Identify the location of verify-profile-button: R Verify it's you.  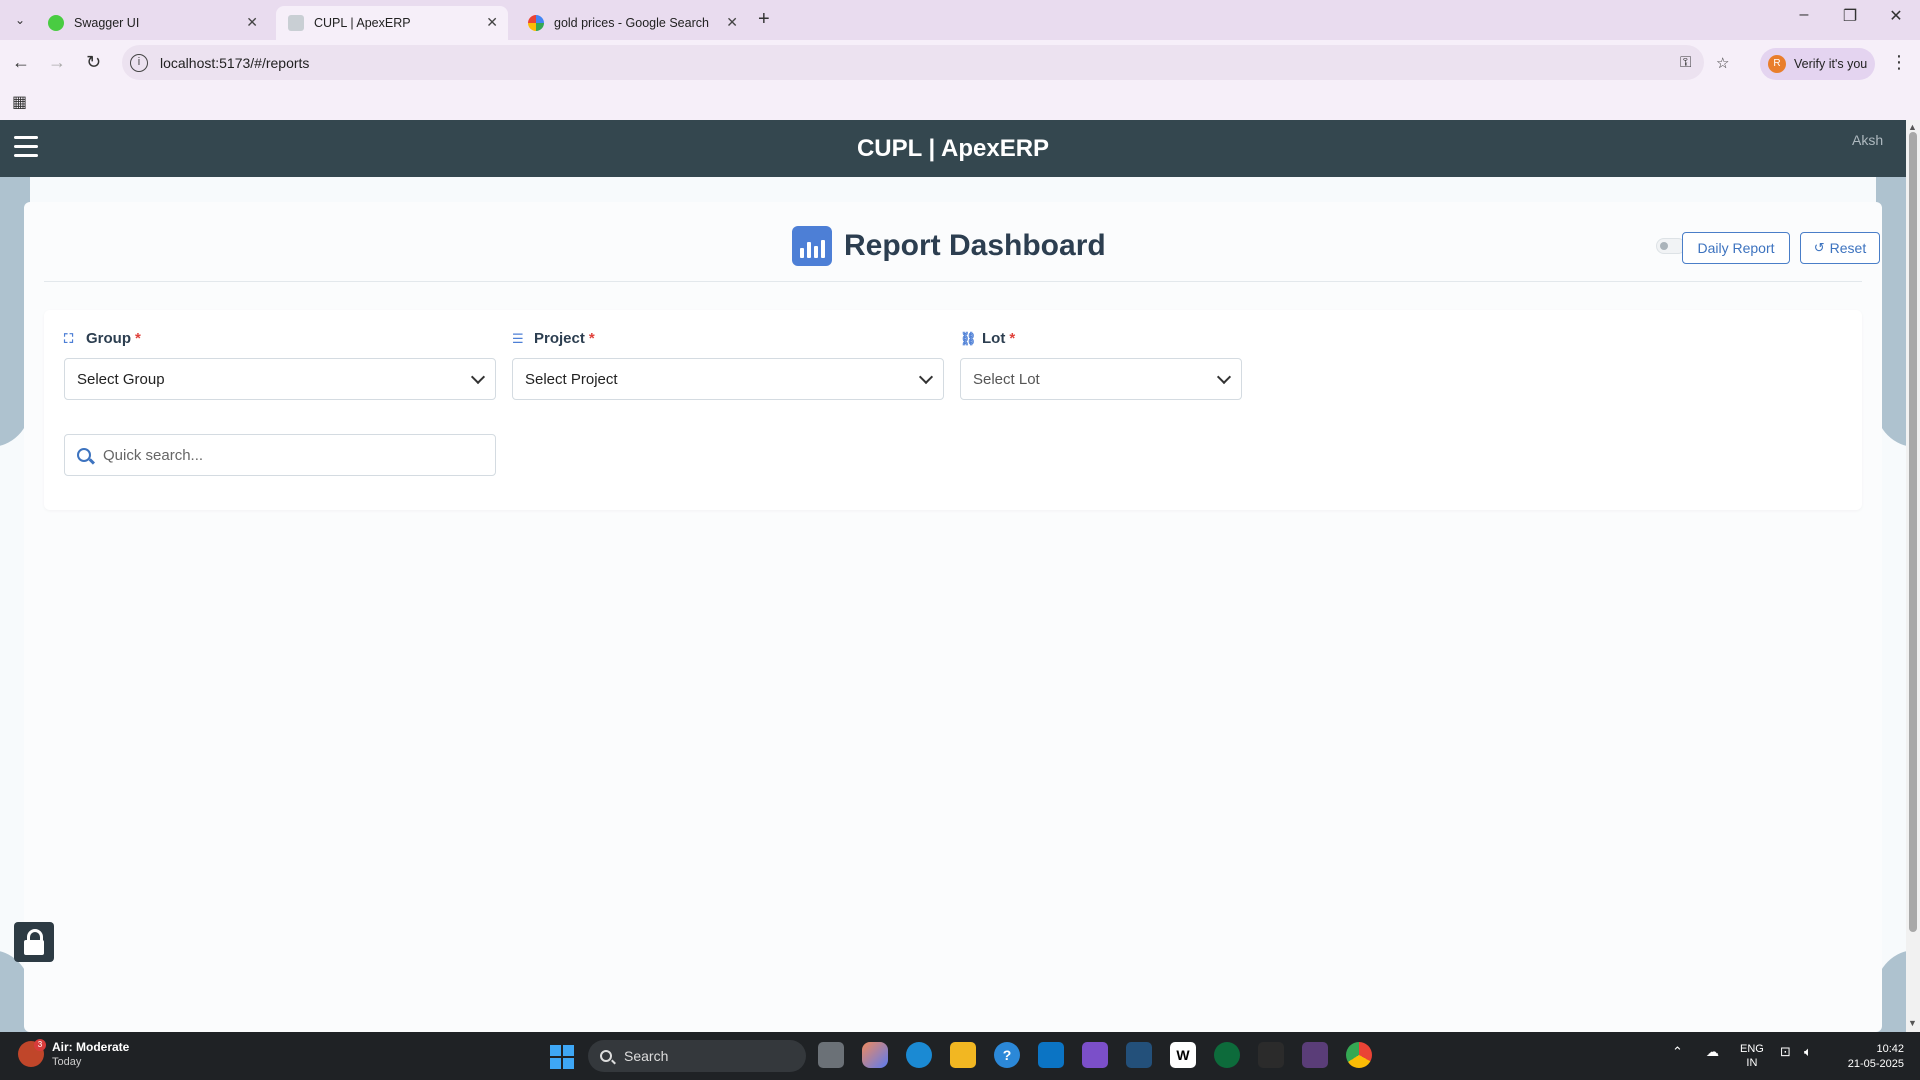
(1817, 64).